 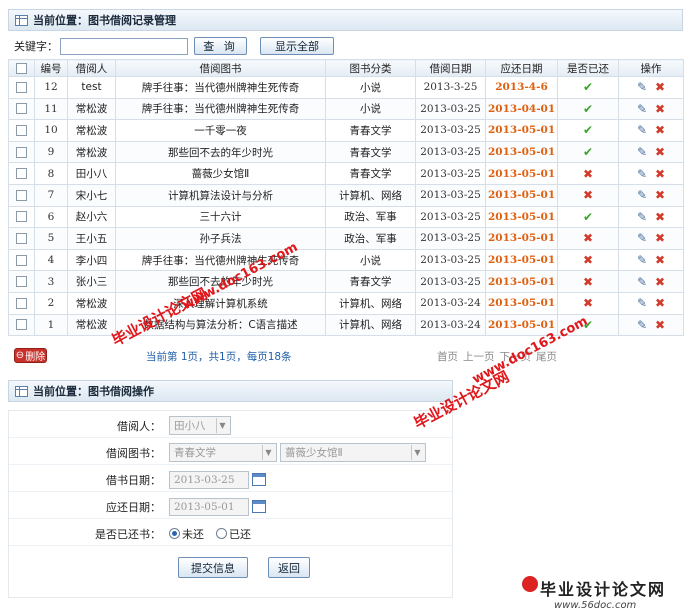 I want to click on borrower-select: 田小八 ▼, so click(x=200, y=425).